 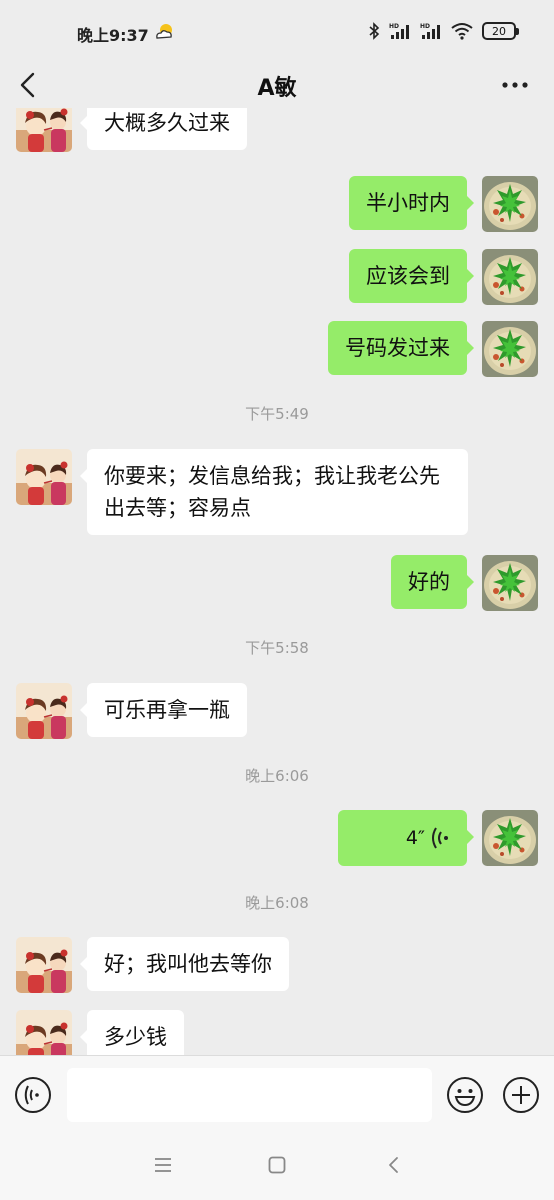 What do you see at coordinates (277, 414) in the screenshot?
I see `timestamp: 下午5:49` at bounding box center [277, 414].